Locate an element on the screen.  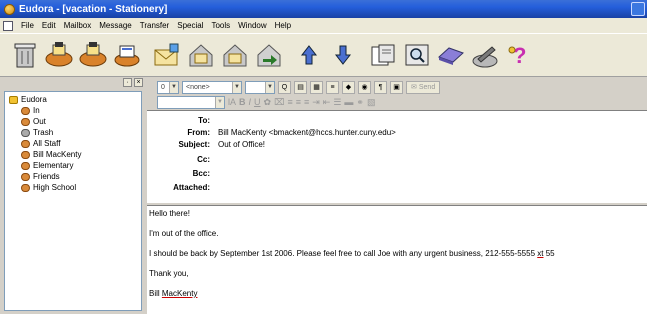
cc-row: Cc: is located at coordinates (180, 159).